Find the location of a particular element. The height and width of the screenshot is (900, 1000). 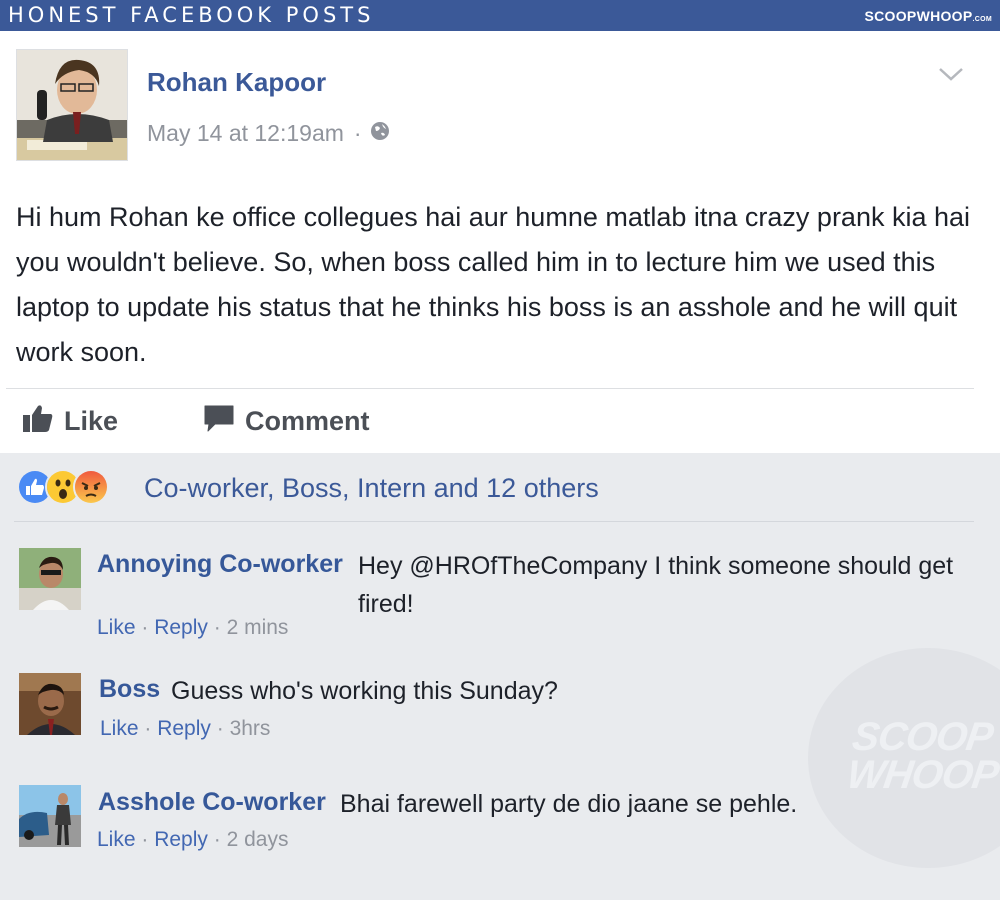

comment-text: Guess who's working this Sunday? is located at coordinates (364, 691).